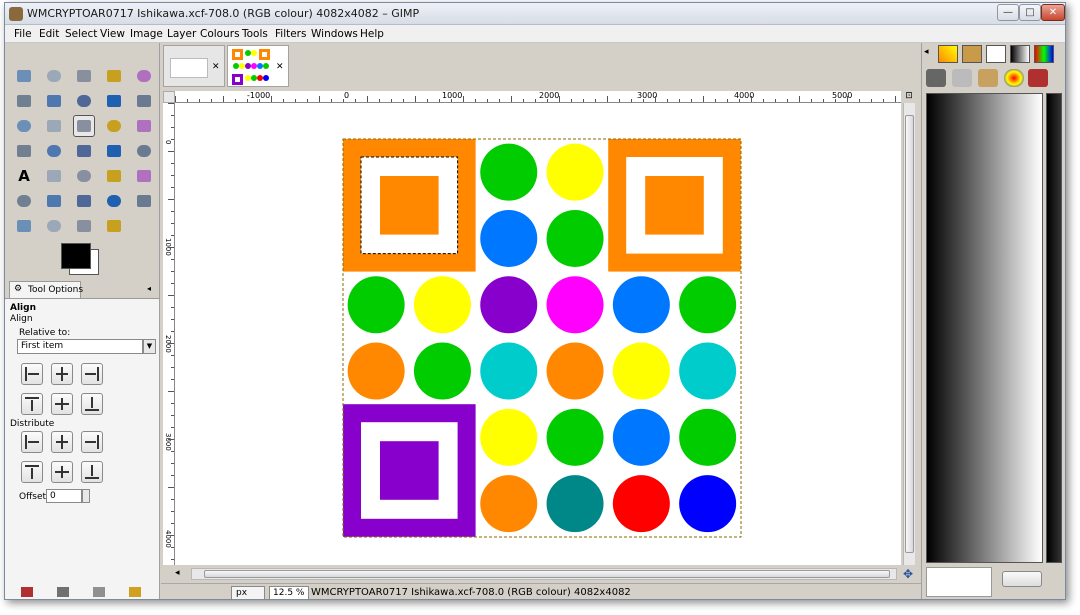  I want to click on fuzzy-select-tool, so click(114, 76).